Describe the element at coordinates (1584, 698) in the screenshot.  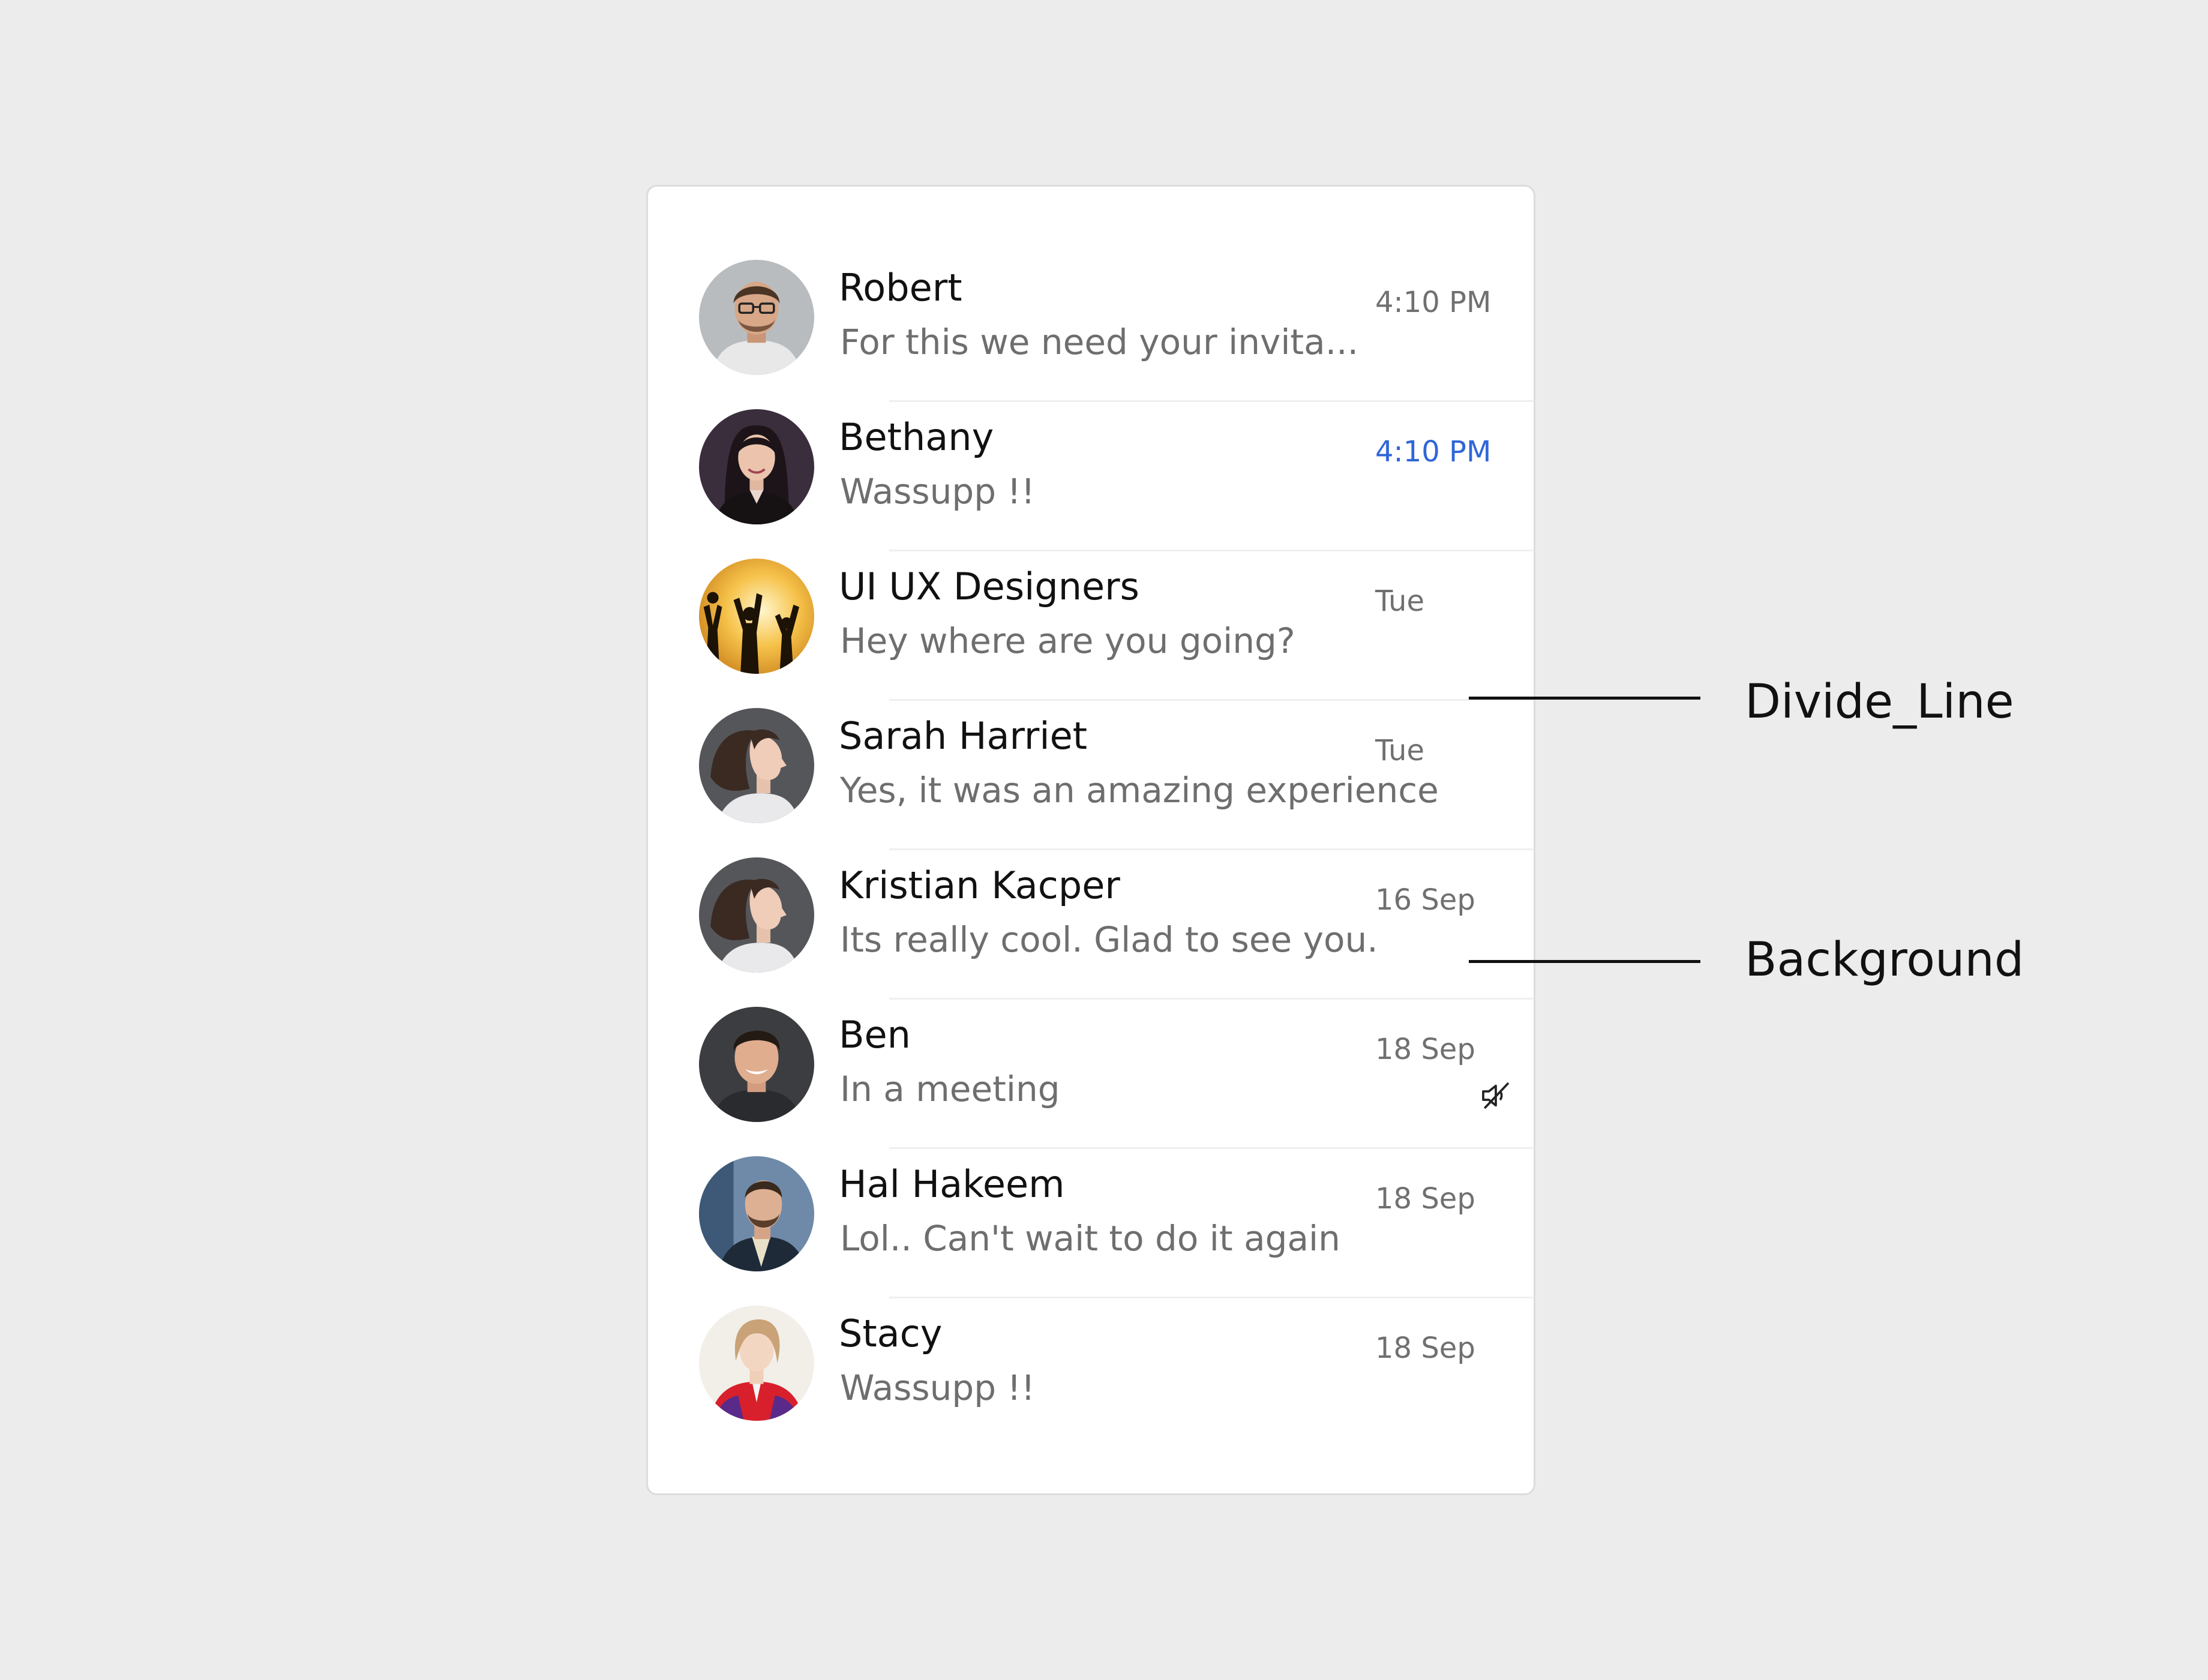
I see `divide-line-callout-leader` at that location.